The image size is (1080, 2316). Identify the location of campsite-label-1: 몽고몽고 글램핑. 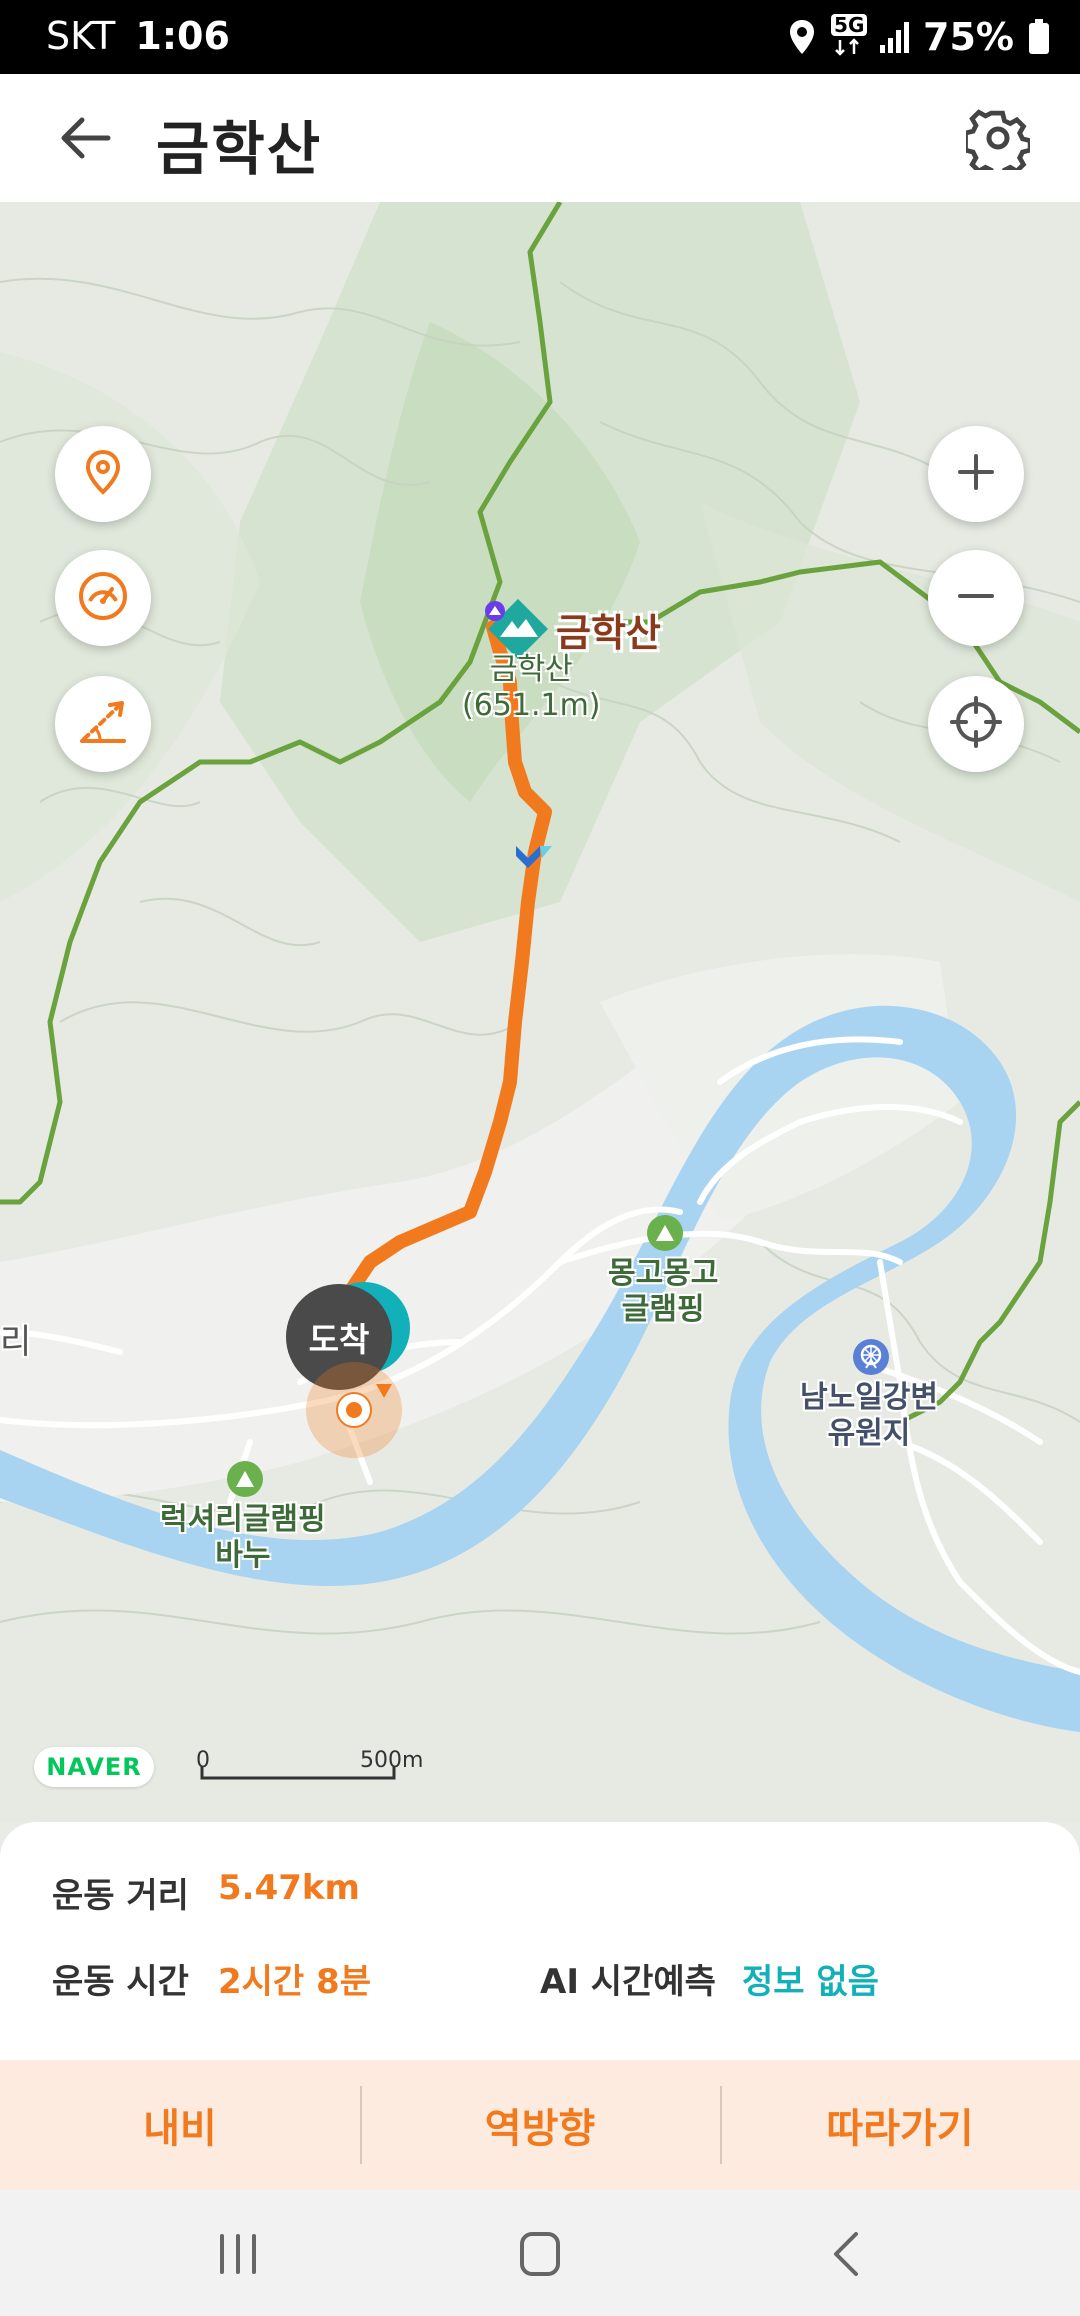
(663, 1292).